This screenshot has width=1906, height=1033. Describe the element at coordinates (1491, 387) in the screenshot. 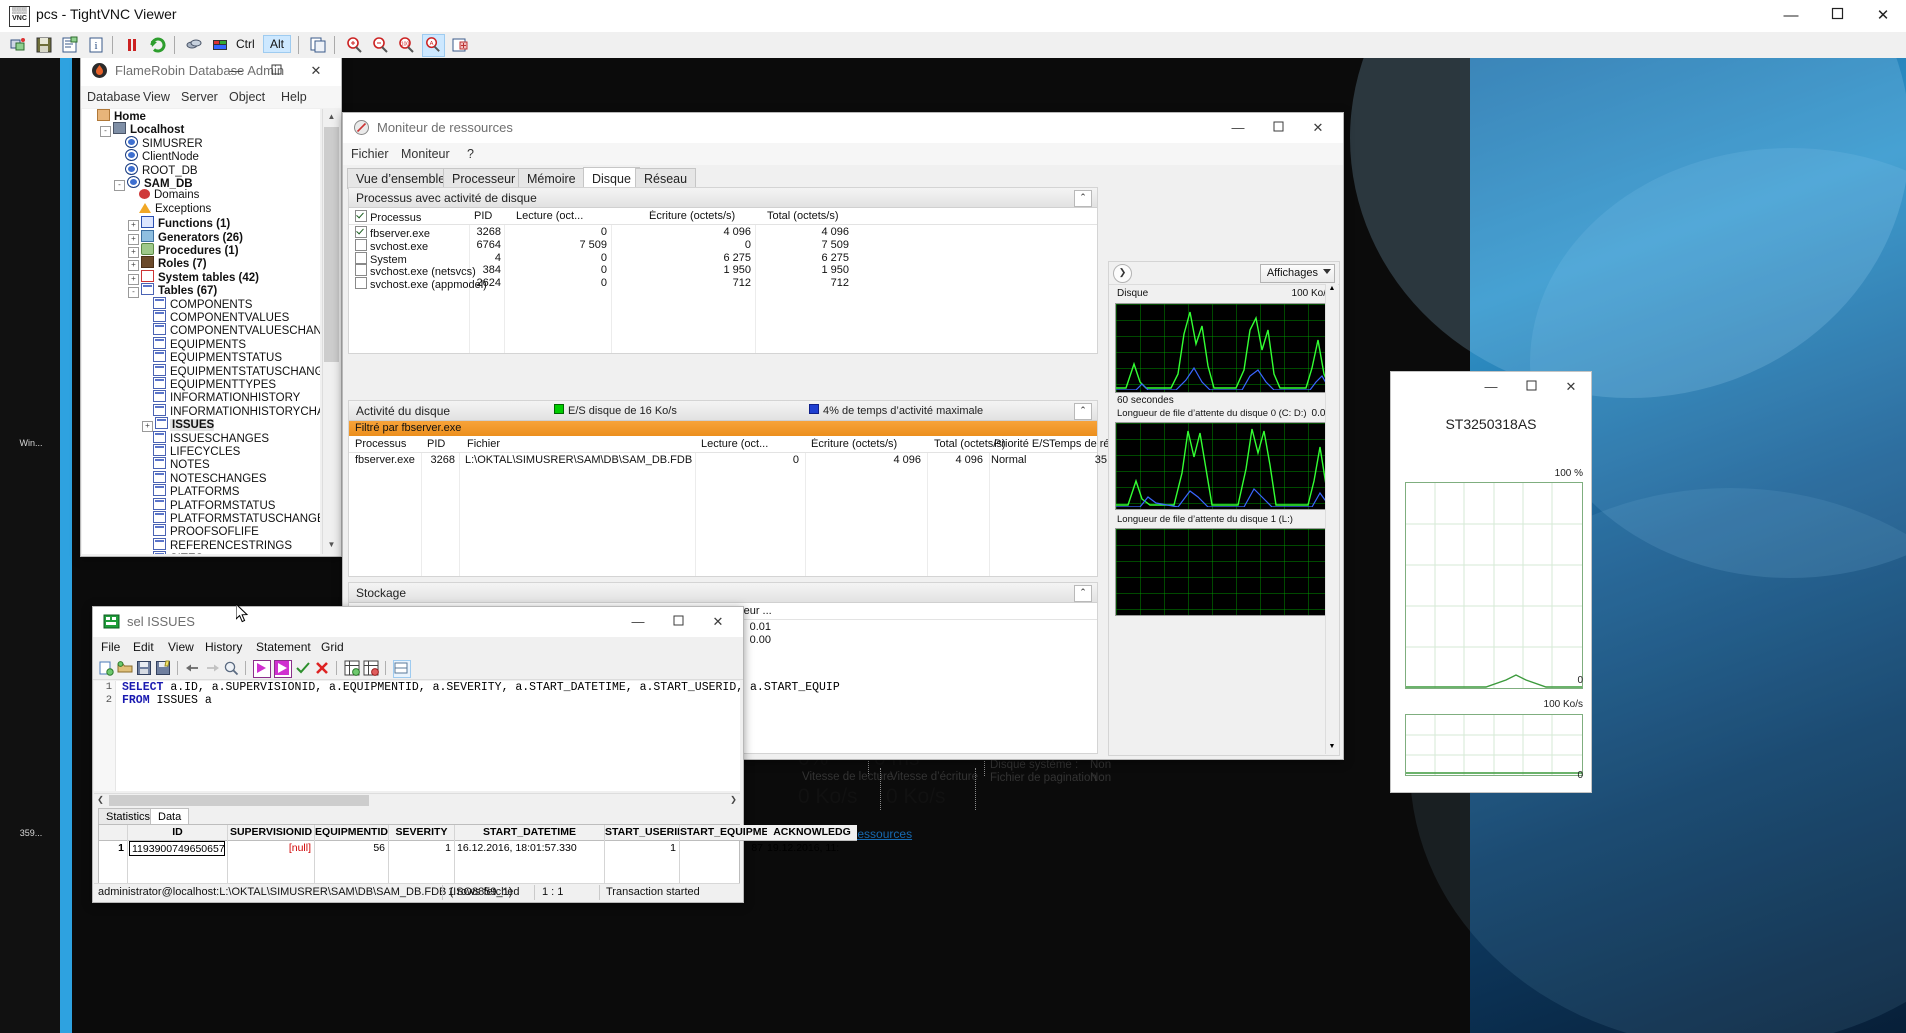

I see `disk-minimize-button: —` at that location.